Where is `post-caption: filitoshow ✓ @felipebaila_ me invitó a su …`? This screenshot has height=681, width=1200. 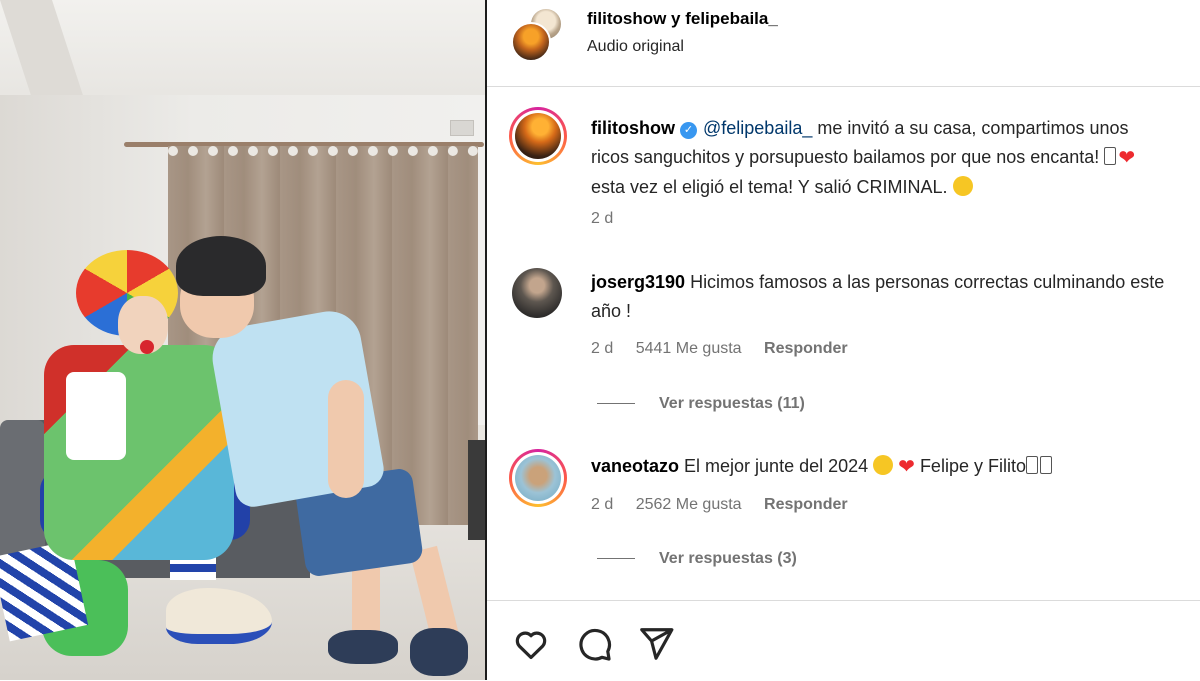
post-caption: filitoshow ✓ @felipebaila_ me invitó a su … is located at coordinates (881, 158).